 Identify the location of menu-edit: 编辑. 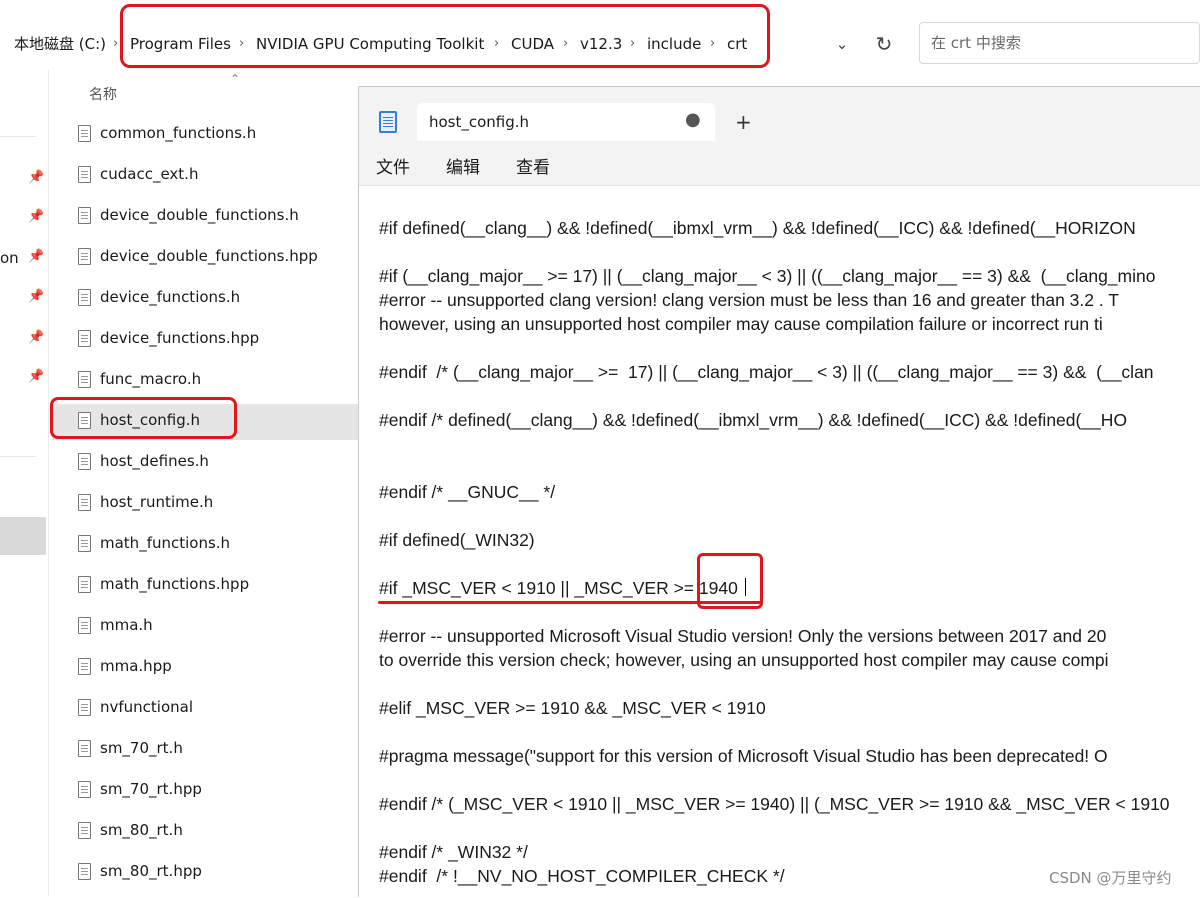
(463, 165).